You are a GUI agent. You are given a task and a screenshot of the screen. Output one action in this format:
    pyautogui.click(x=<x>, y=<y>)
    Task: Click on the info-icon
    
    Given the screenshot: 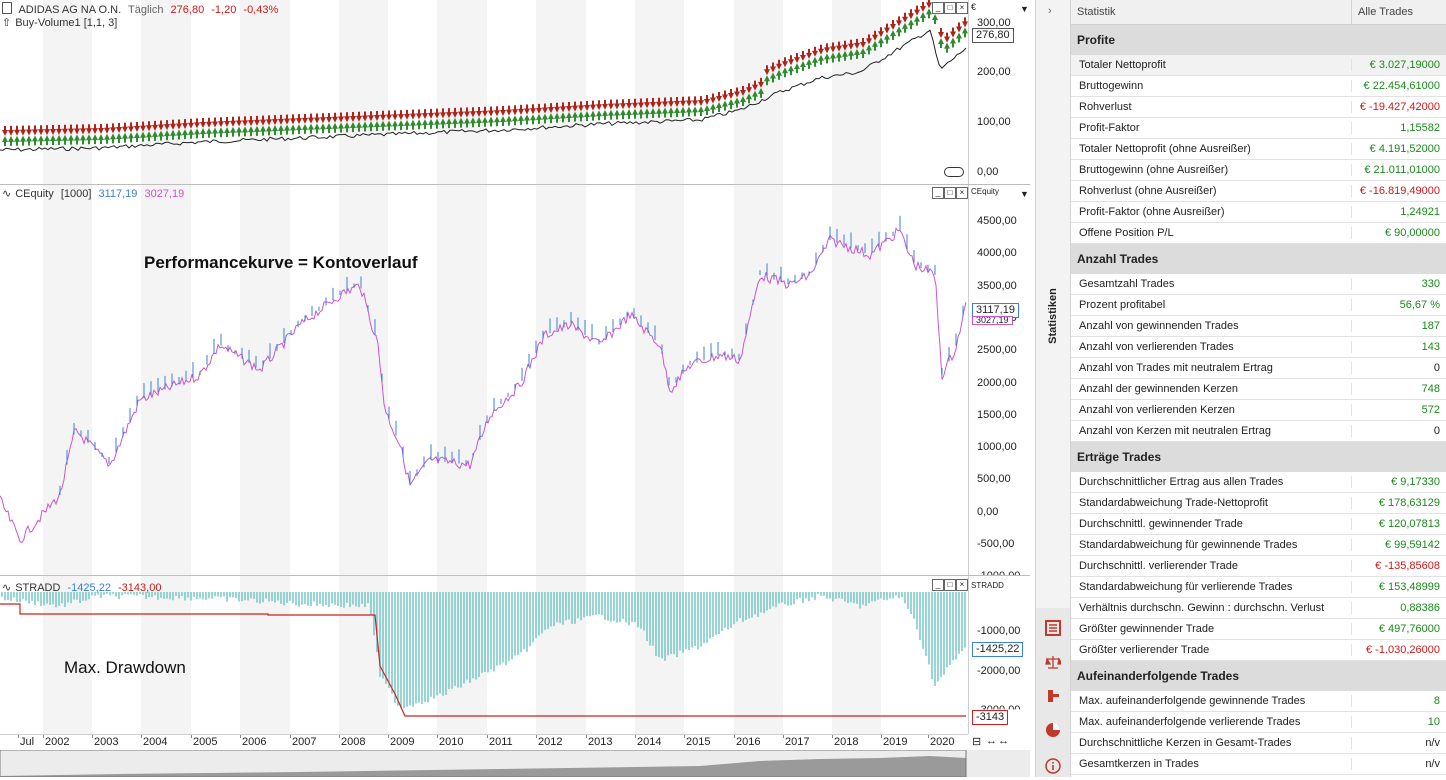 What is the action you would take?
    pyautogui.click(x=1053, y=766)
    